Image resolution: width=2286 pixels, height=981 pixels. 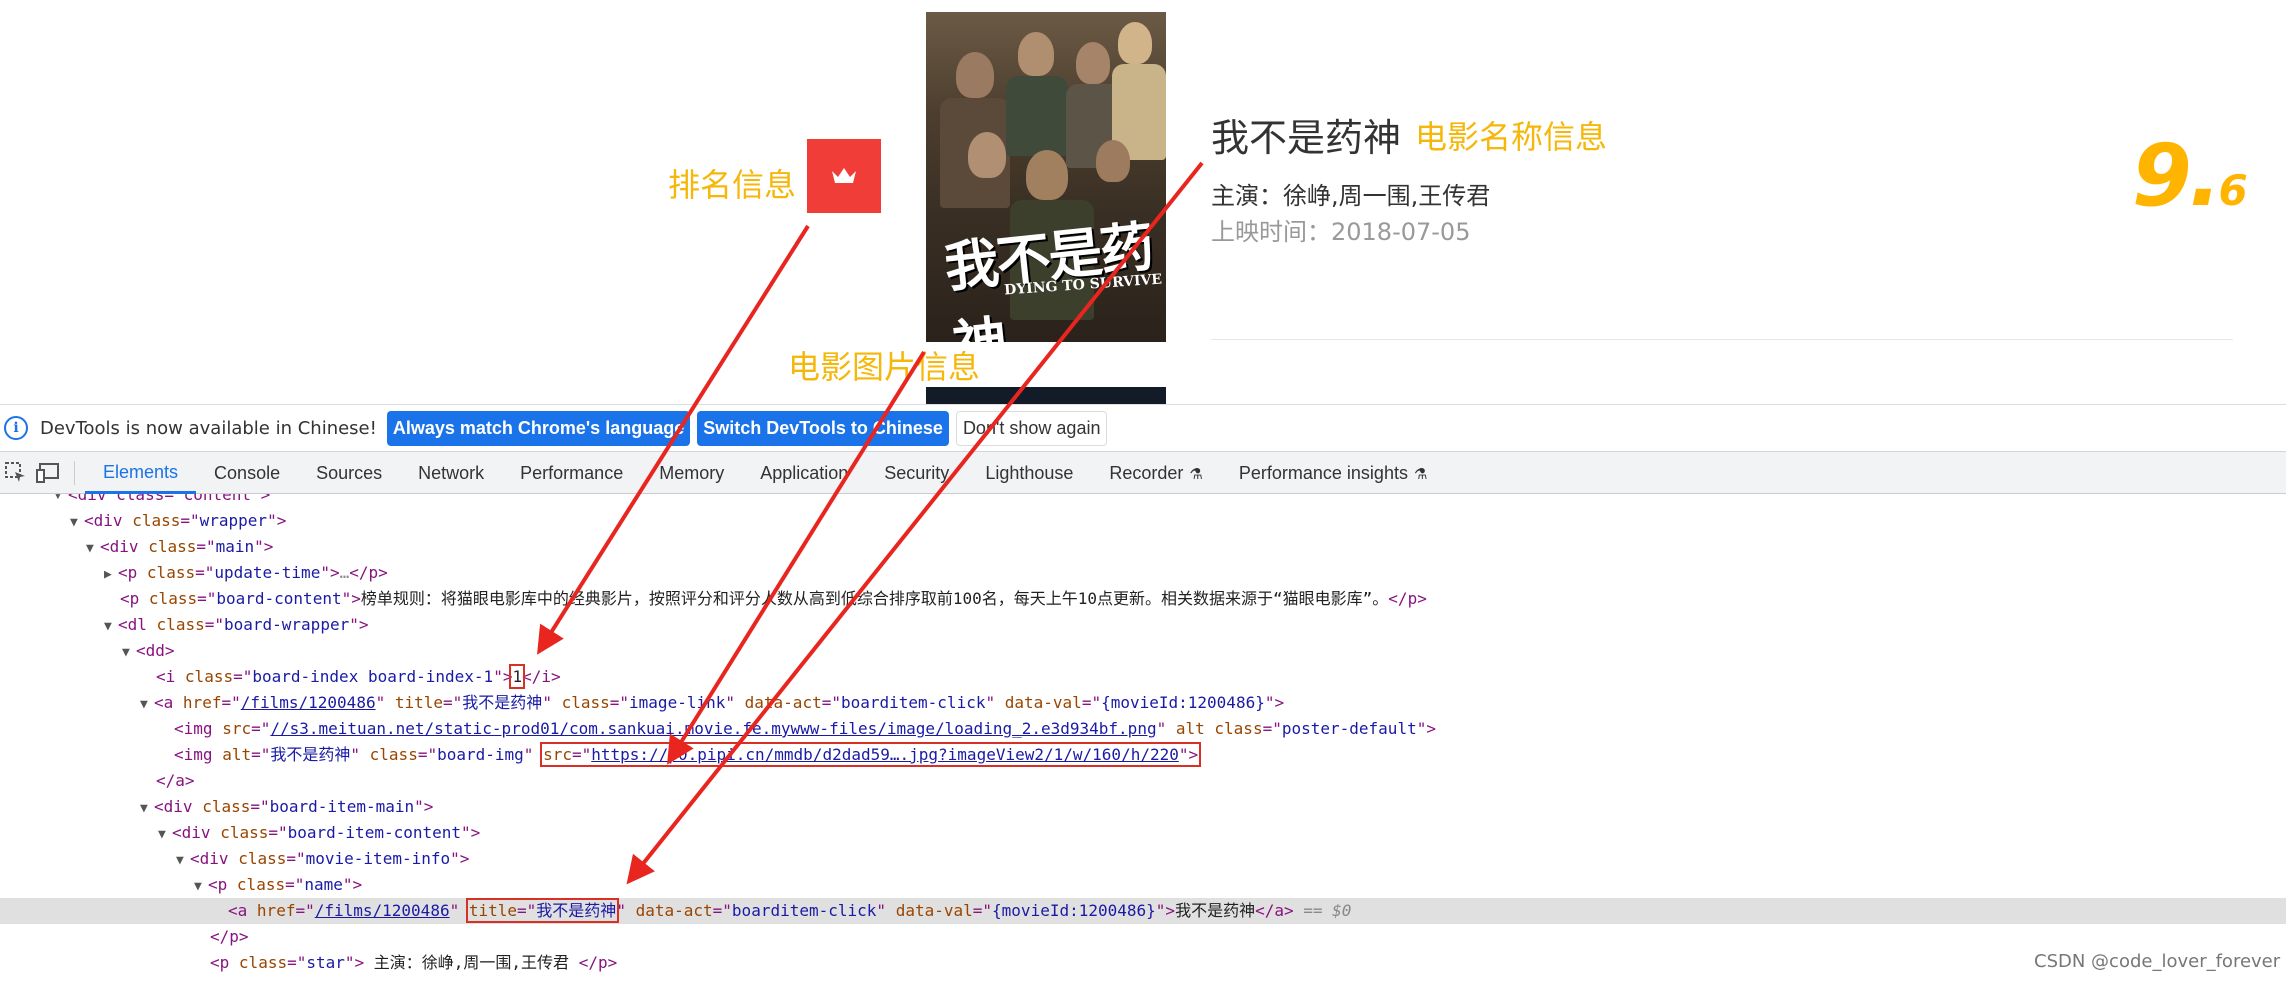 I want to click on dom-node: ▶ <p class="update-time">…</p>, so click(x=1143, y=573).